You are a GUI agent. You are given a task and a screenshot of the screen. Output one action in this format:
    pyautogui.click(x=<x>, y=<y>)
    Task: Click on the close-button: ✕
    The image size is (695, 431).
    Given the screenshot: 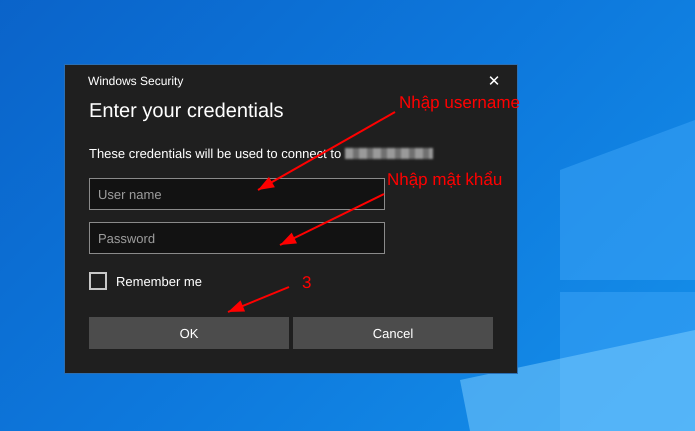 What is the action you would take?
    pyautogui.click(x=494, y=81)
    